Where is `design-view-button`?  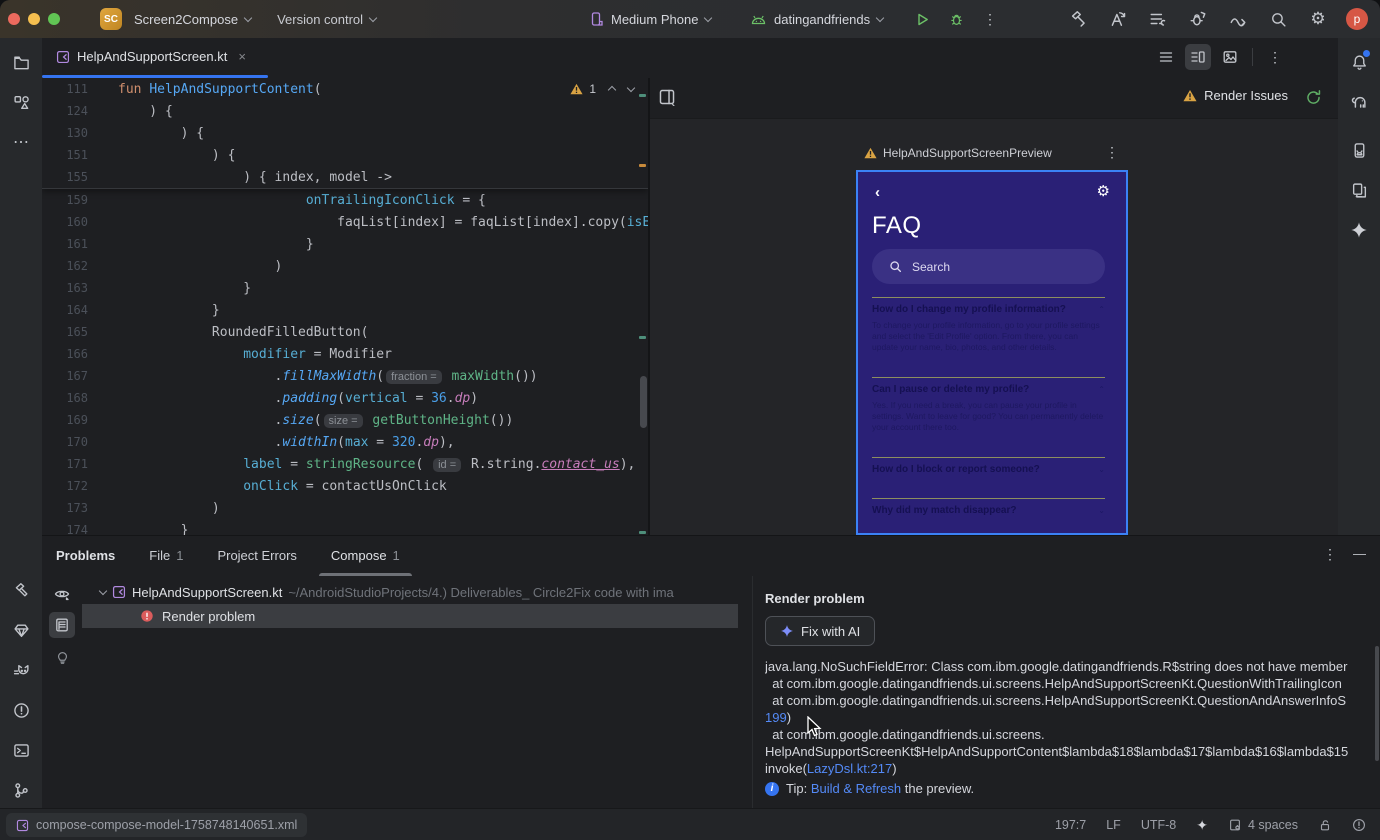 design-view-button is located at coordinates (1230, 57).